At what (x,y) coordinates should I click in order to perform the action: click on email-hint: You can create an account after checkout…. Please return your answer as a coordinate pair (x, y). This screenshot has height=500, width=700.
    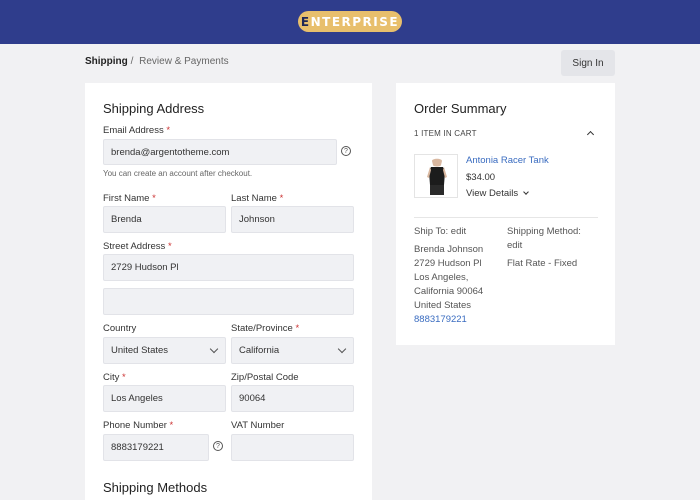
    Looking at the image, I should click on (178, 173).